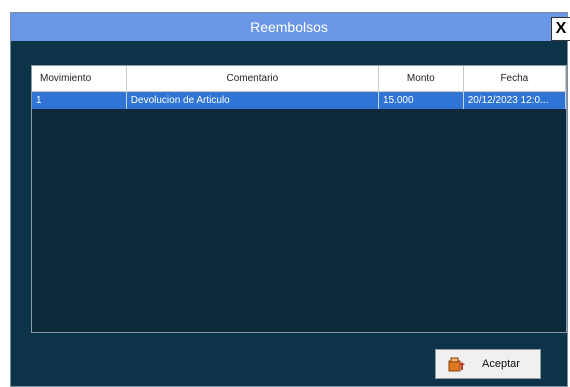 The height and width of the screenshot is (387, 570). I want to click on column-header-comentario: Comentario, so click(252, 79).